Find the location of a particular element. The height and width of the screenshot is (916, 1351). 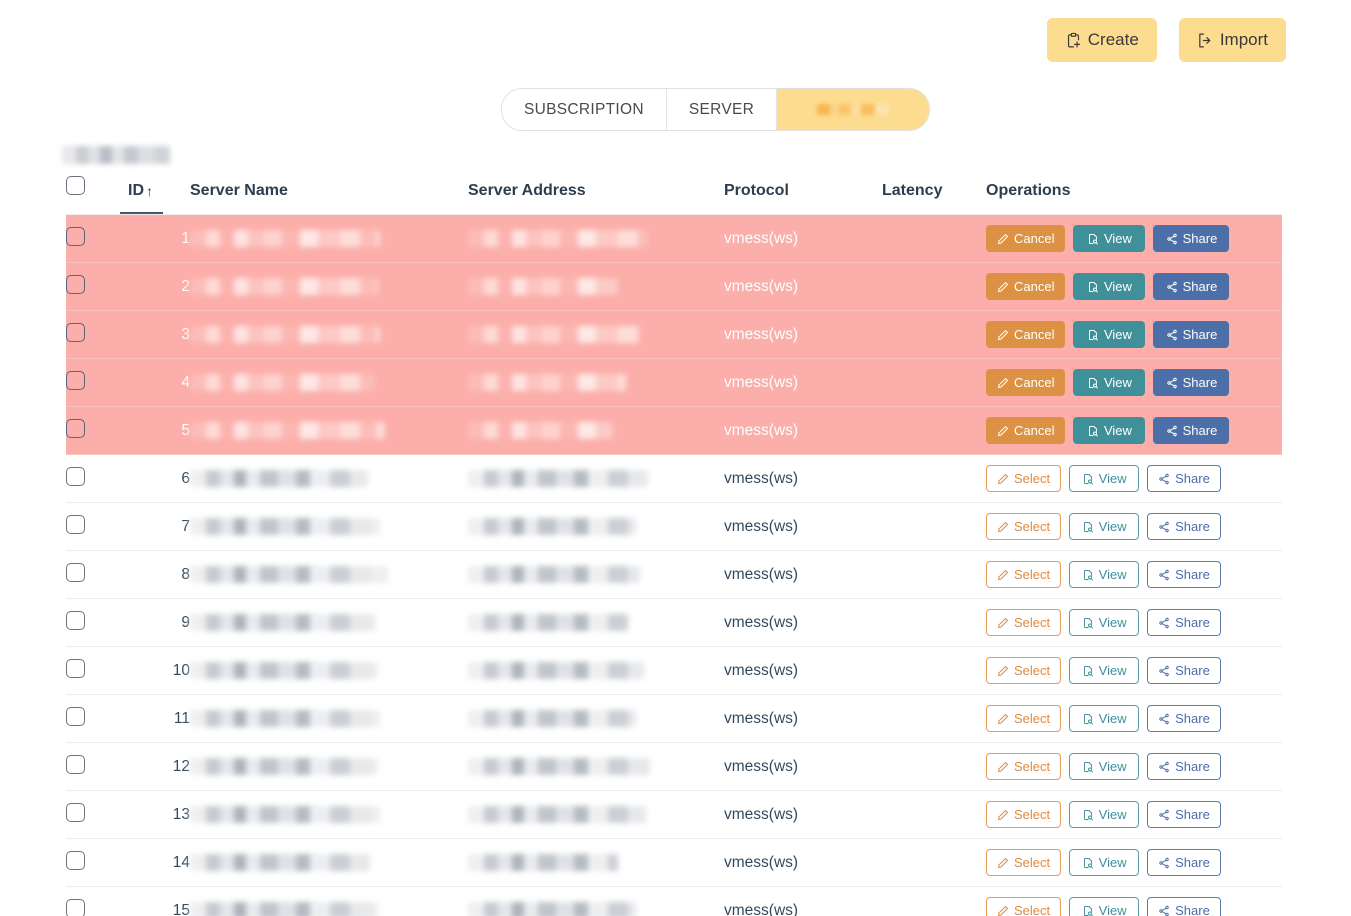

pencil-icon is located at coordinates (1003, 767).